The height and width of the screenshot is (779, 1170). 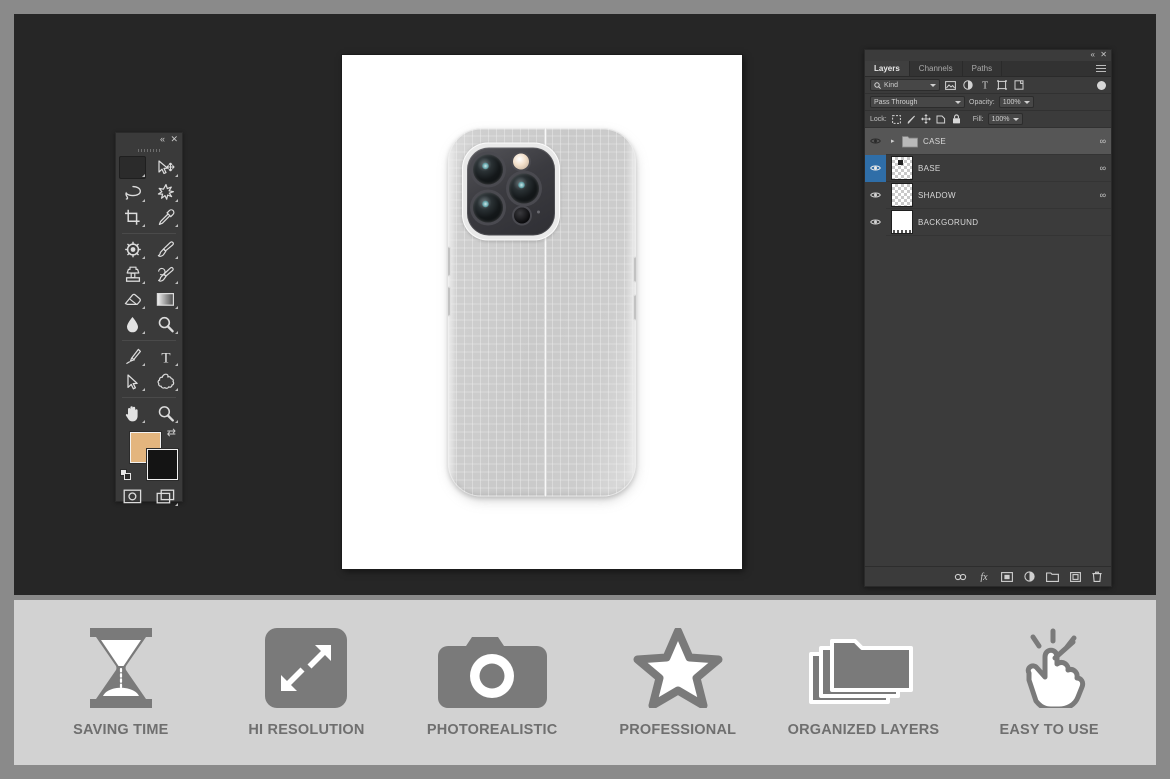 What do you see at coordinates (1097, 576) in the screenshot?
I see `delete-layer-button` at bounding box center [1097, 576].